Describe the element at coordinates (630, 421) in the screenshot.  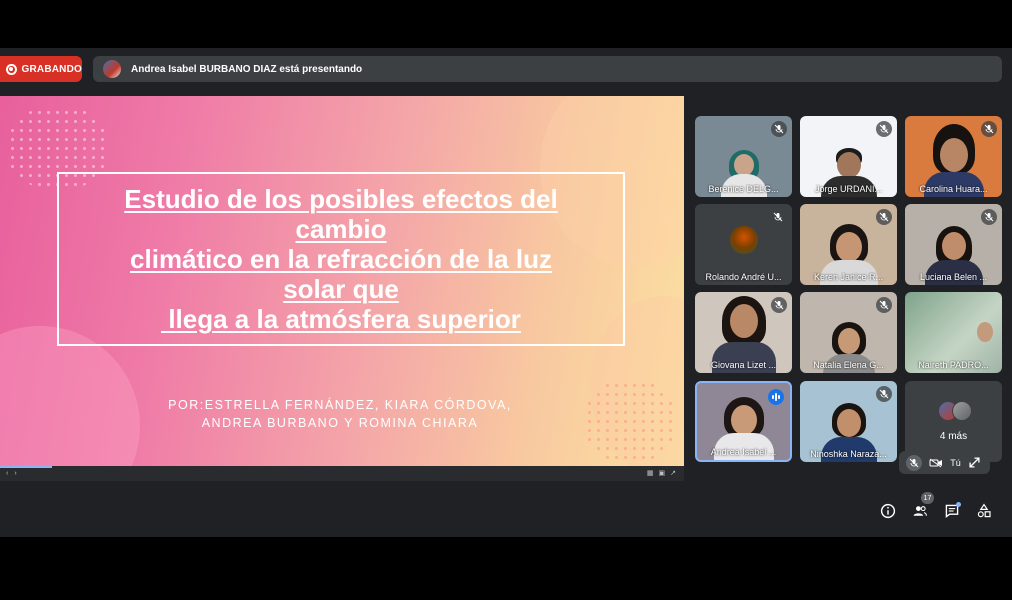
I see `decor-dots` at that location.